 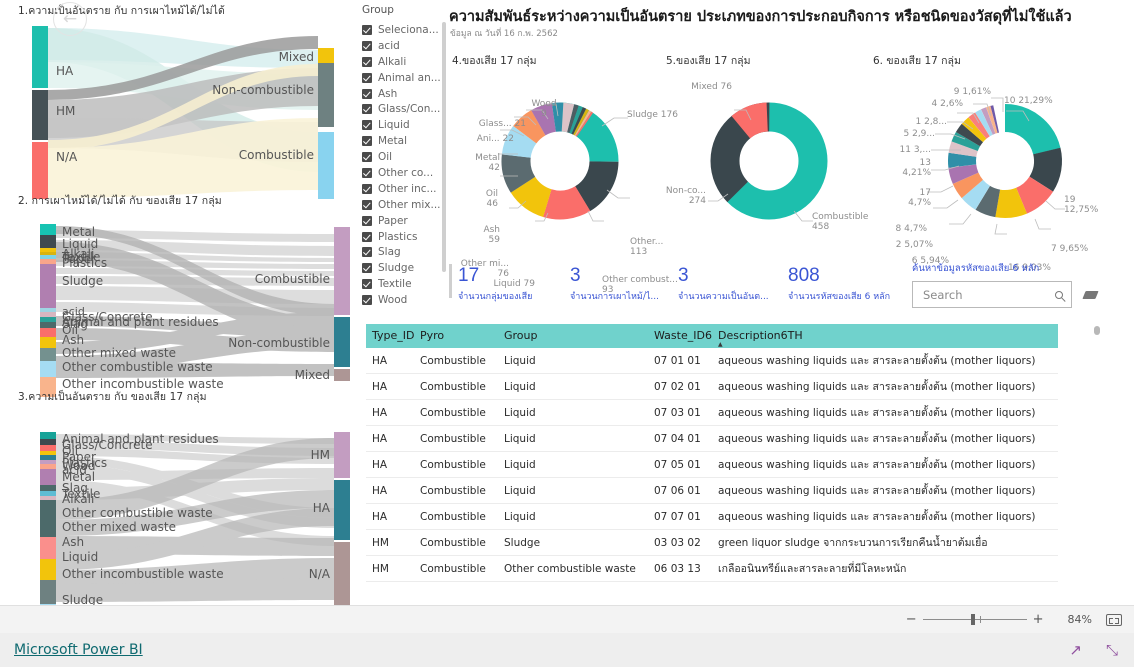 What do you see at coordinates (680, 336) in the screenshot?
I see `column-header-waste-id6: Waste_ID6` at bounding box center [680, 336].